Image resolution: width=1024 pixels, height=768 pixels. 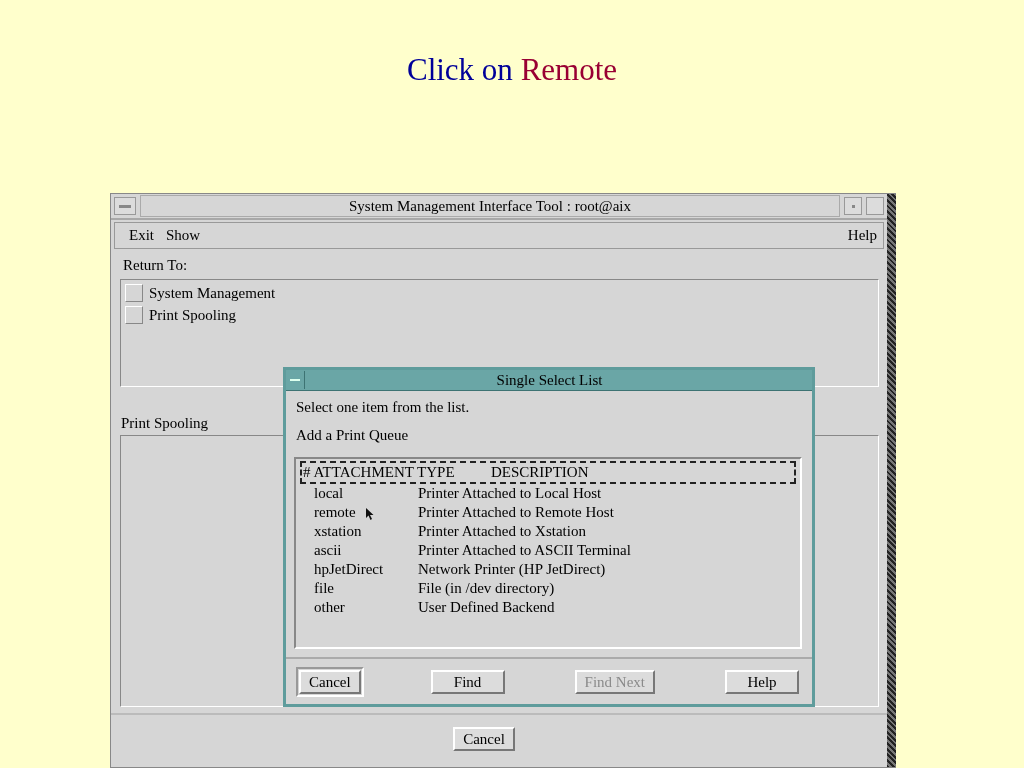 I want to click on section-label: Return To:, so click(x=155, y=265).